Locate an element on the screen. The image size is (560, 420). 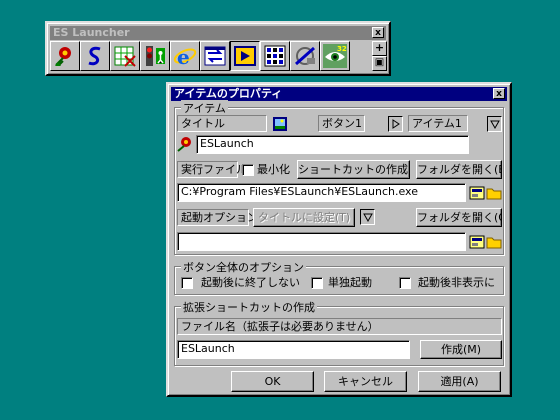
launcher-titlebar: ES Launcher x is located at coordinates (218, 33).